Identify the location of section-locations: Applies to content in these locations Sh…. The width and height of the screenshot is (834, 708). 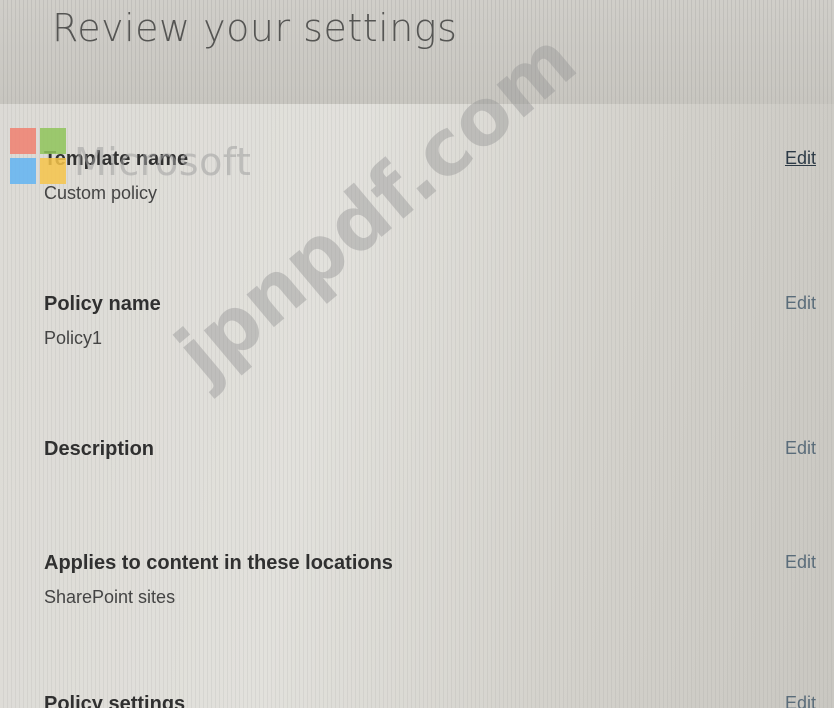
(432, 580).